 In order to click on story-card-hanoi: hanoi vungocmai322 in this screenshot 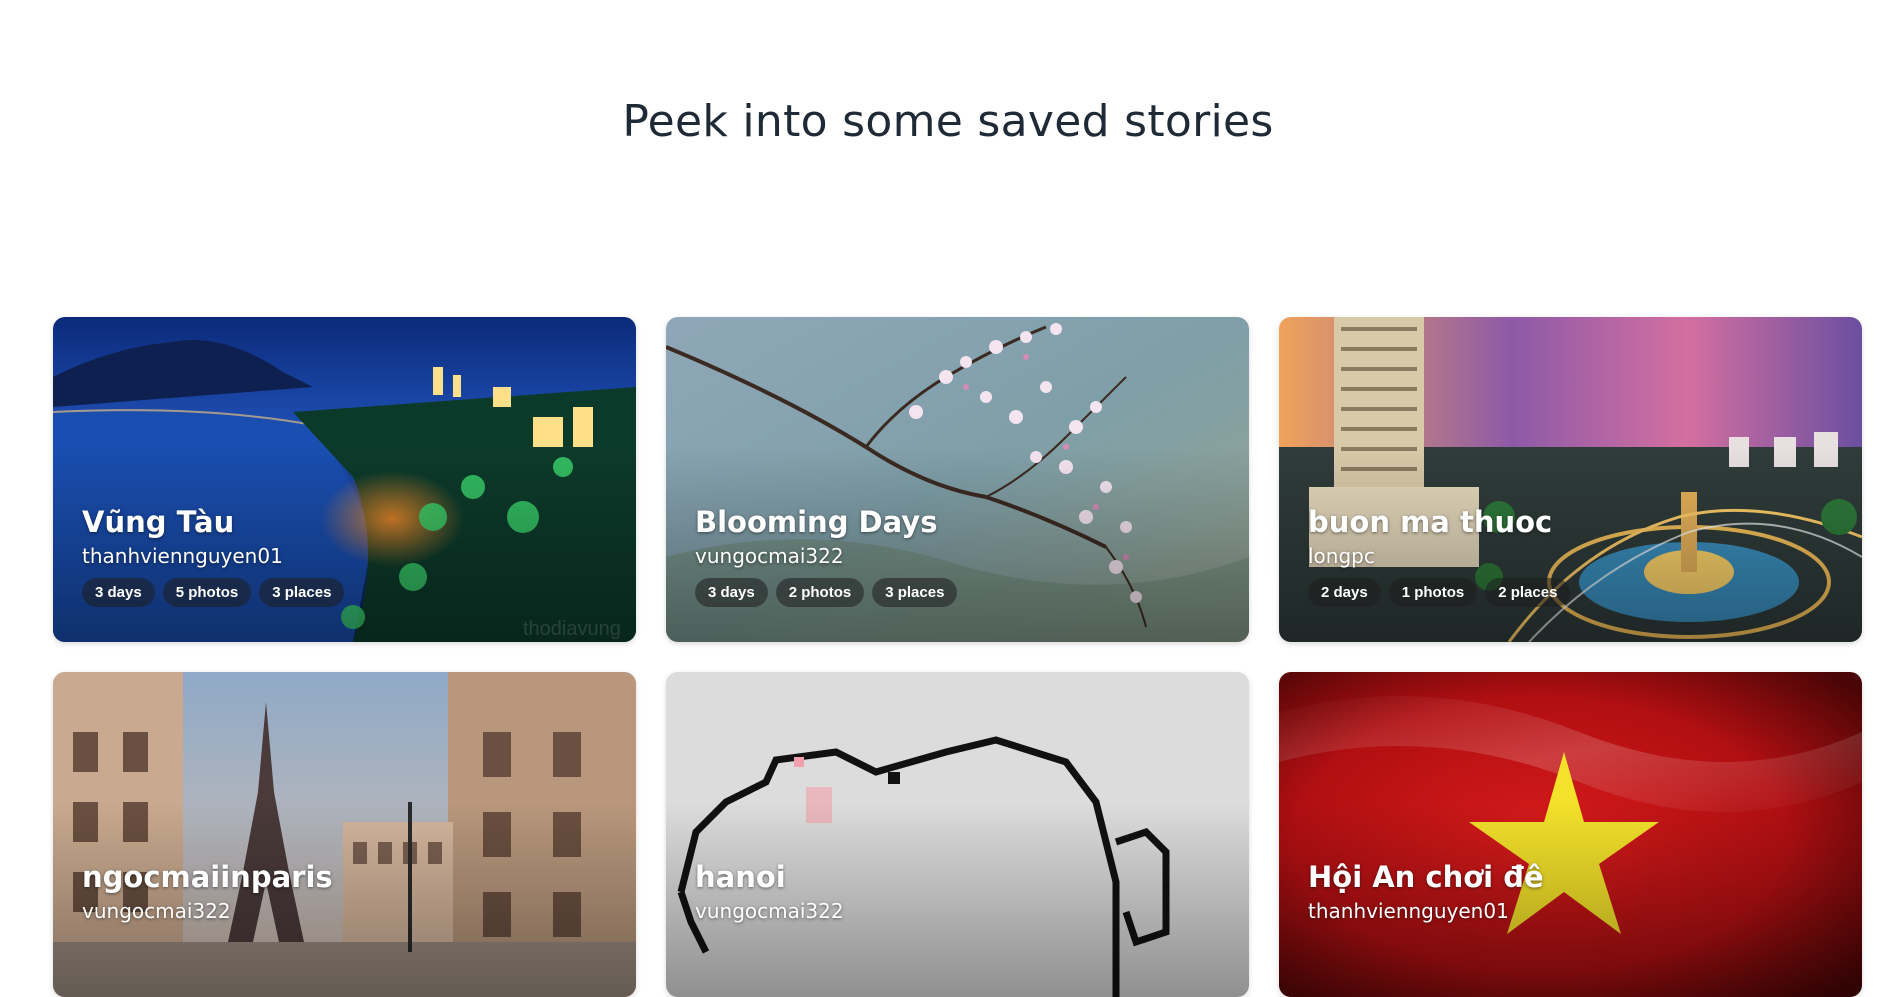, I will do `click(957, 834)`.